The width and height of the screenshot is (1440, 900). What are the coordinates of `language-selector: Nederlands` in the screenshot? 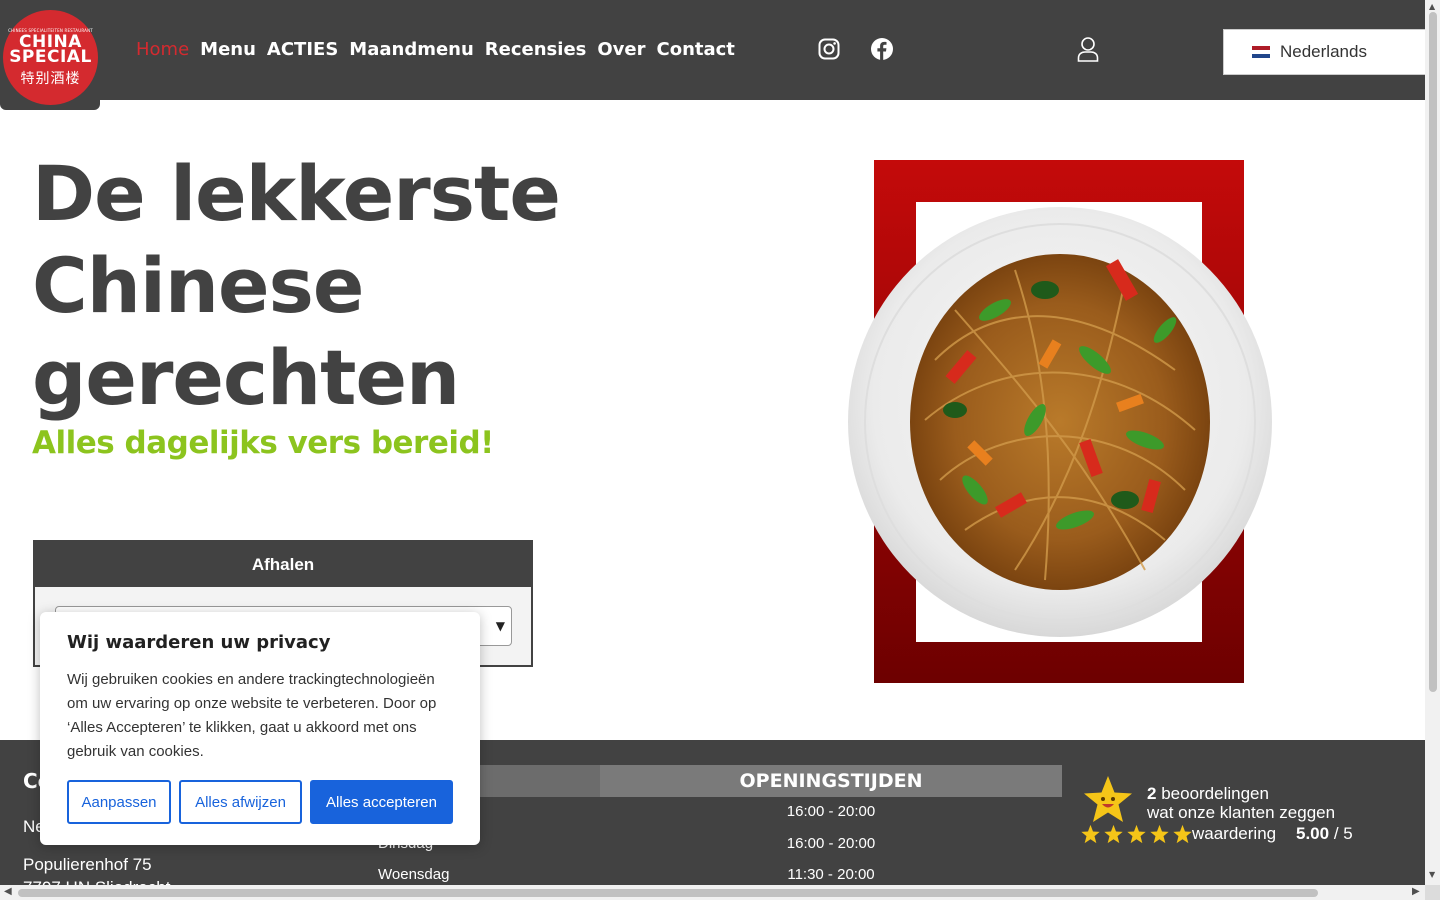 It's located at (1328, 52).